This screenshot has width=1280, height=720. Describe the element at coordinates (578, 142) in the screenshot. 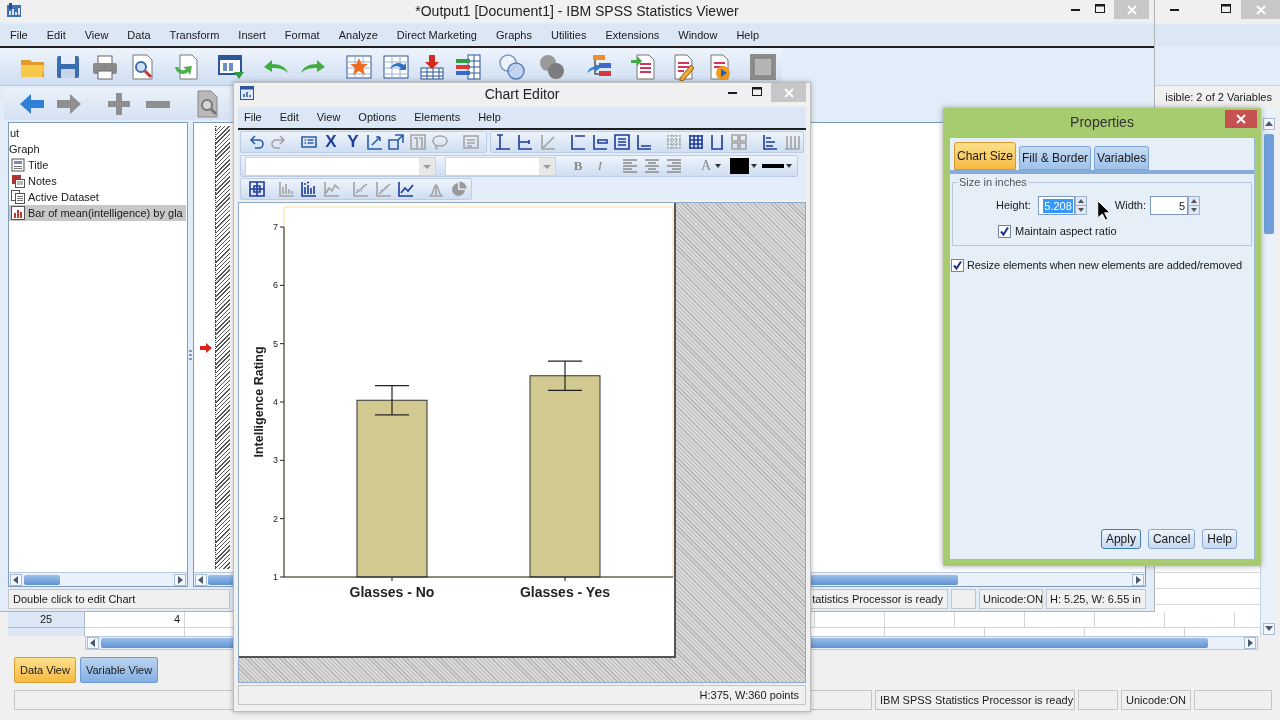

I see `title-bar-icon` at that location.